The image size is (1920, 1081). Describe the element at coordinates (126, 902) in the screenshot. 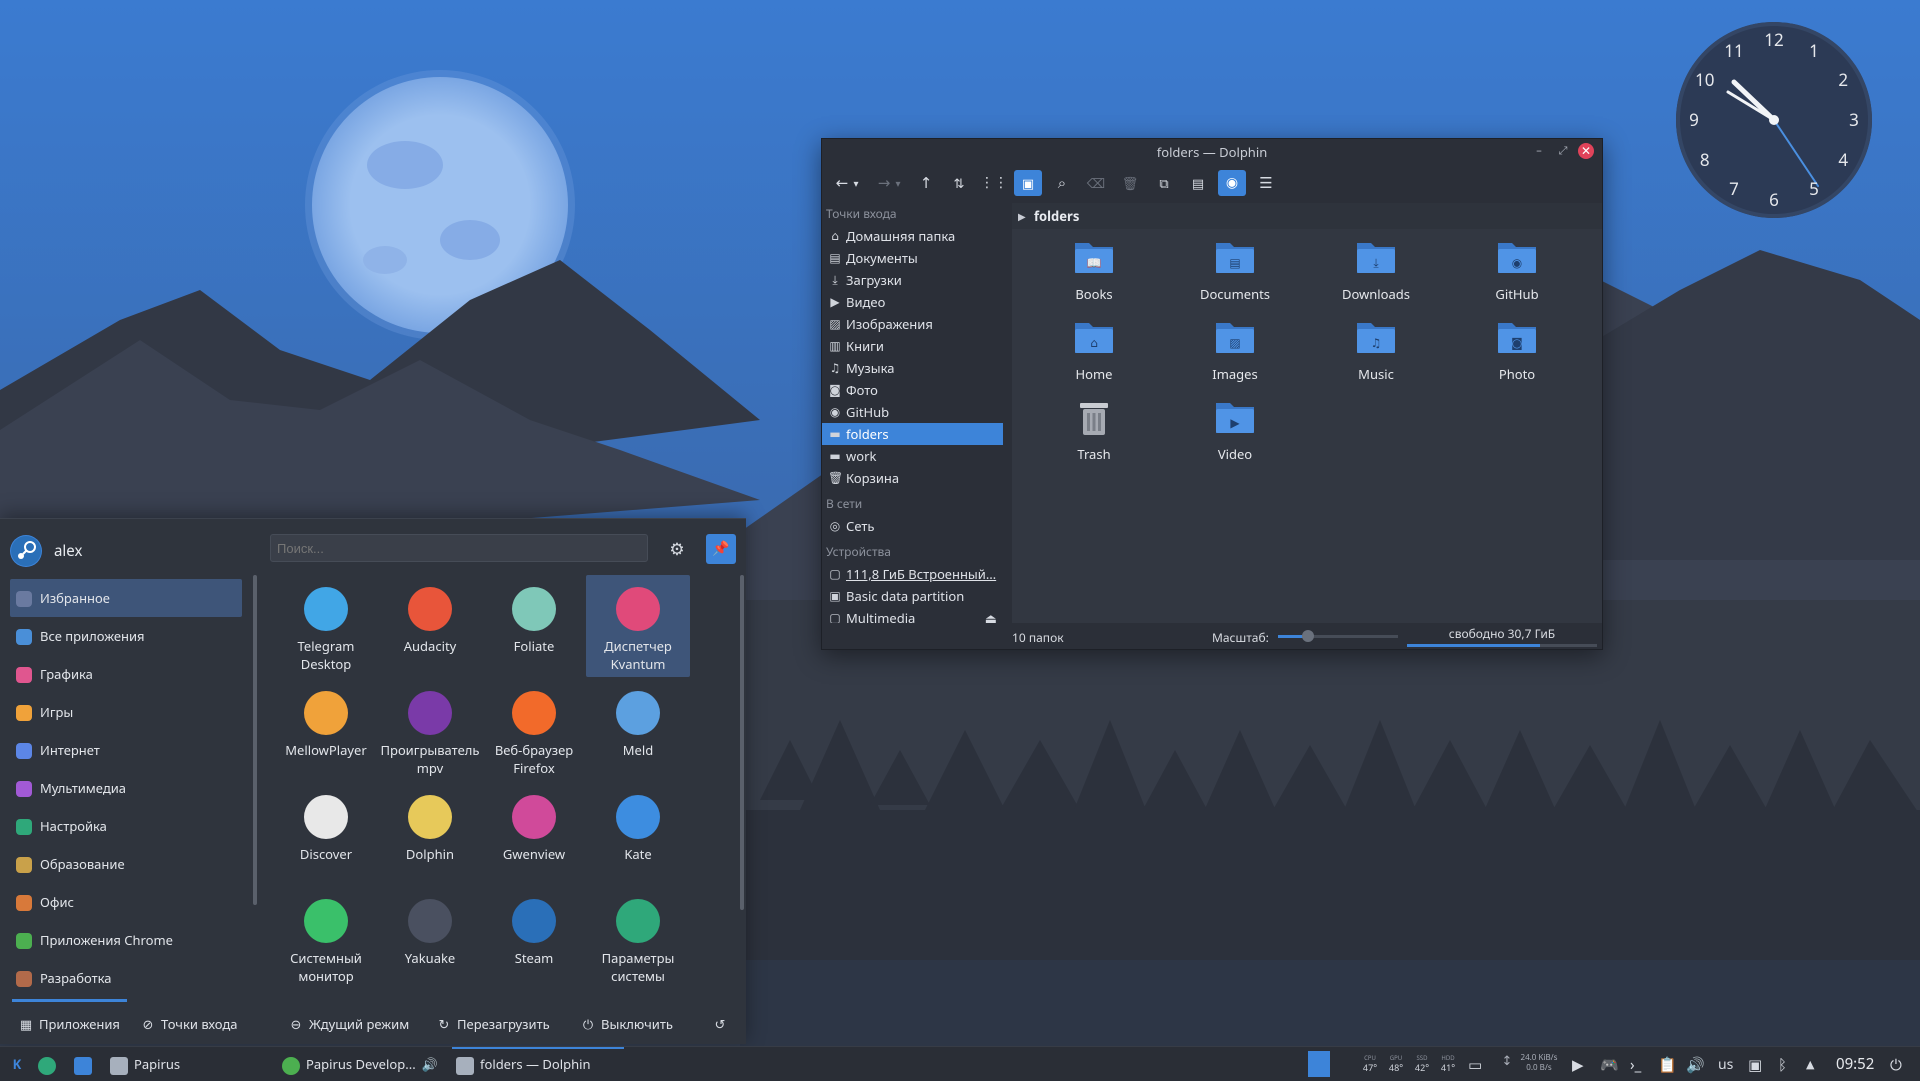

I see `category-item: Офис` at that location.